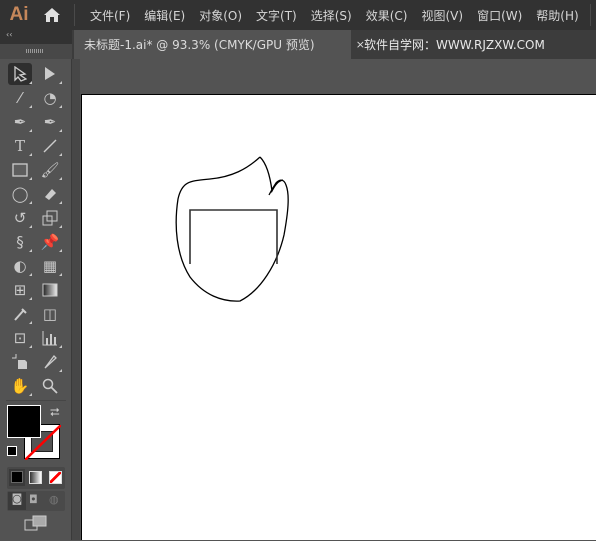 This screenshot has width=596, height=541. I want to click on fill-swatch, so click(24, 421).